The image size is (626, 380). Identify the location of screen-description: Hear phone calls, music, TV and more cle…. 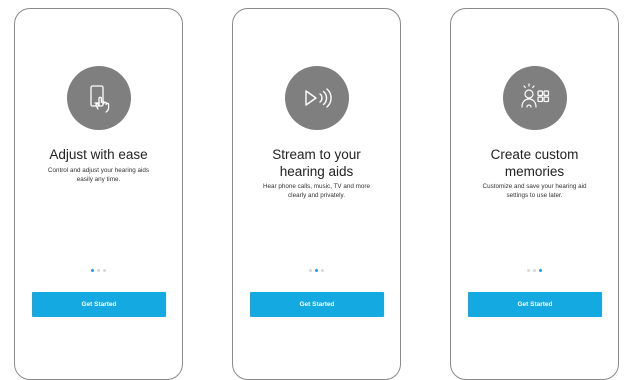
(316, 191).